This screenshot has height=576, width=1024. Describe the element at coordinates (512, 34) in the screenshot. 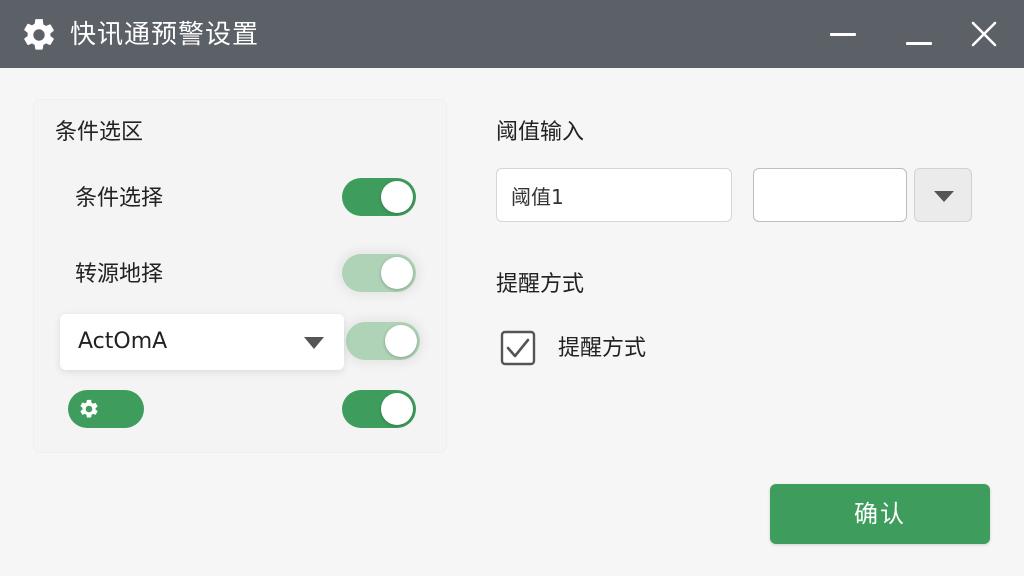

I see `title-bar: 快讯通预警设置` at that location.